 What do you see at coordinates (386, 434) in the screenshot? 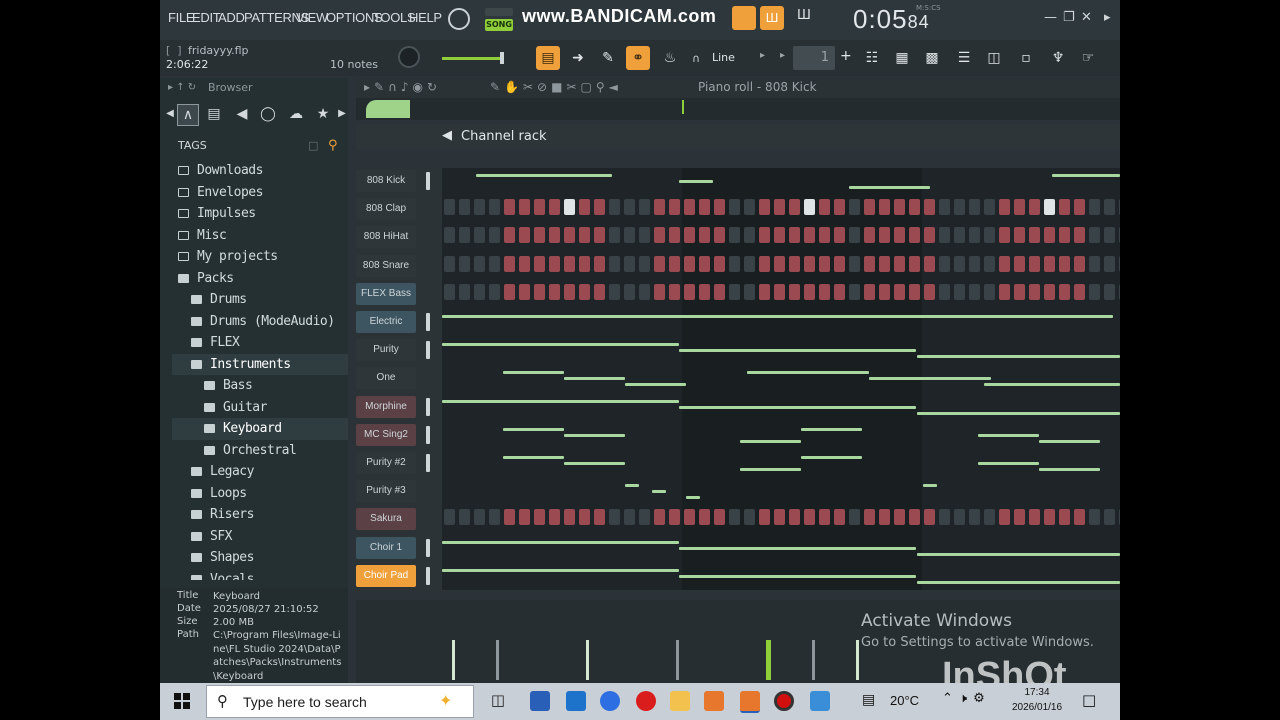
I see `channel-button: MC Sing2` at bounding box center [386, 434].